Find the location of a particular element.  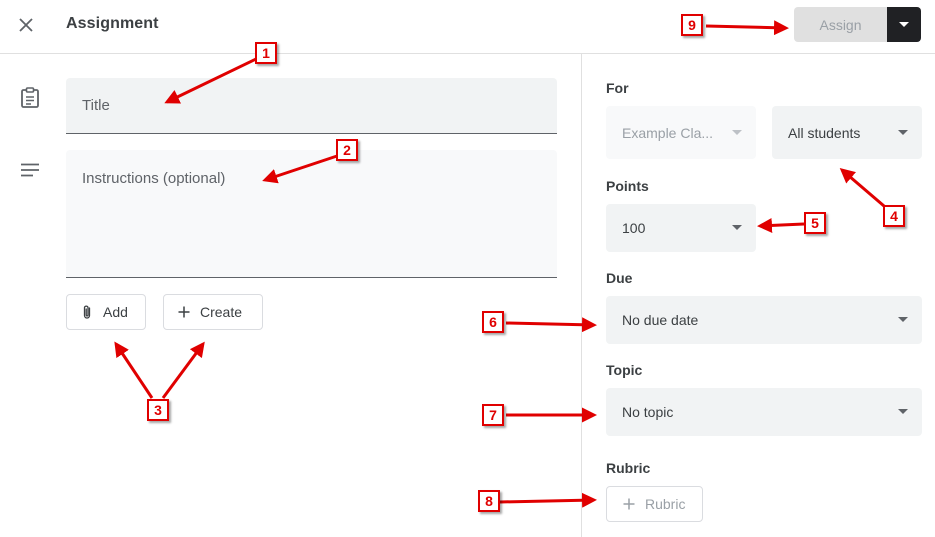

annotation-8: 8 is located at coordinates (489, 501).